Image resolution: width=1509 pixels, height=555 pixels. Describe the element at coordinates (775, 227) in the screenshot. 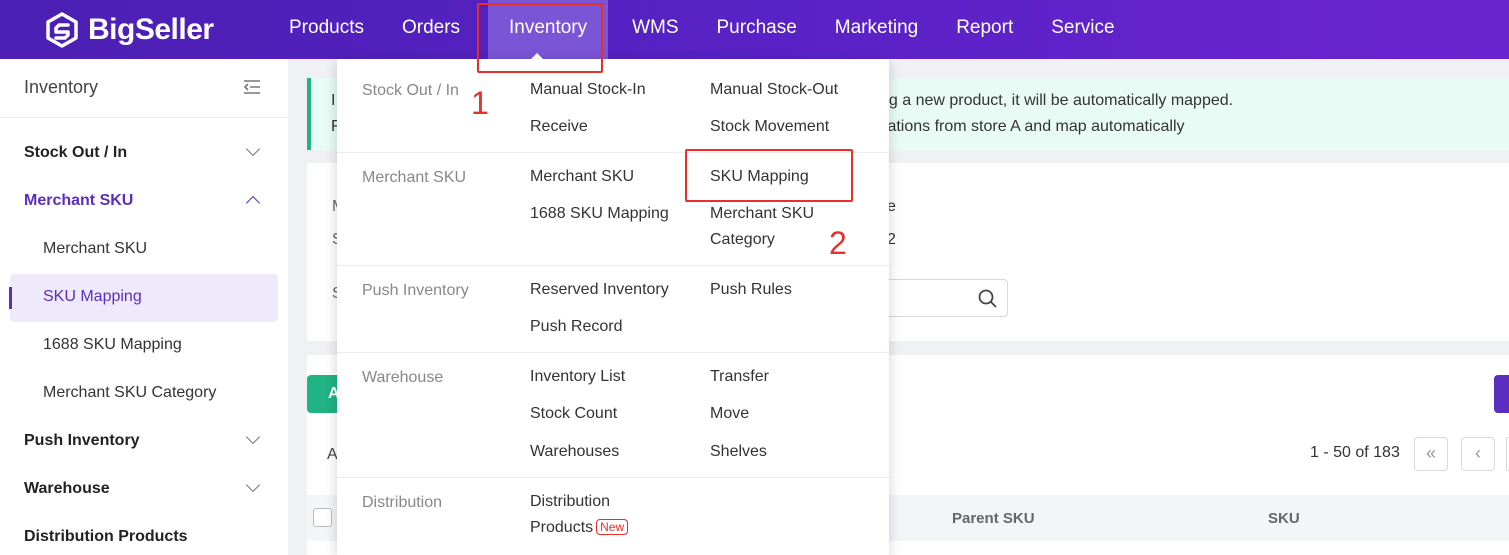

I see `menu-merchant-sku-category: Merchant SKU Category` at that location.